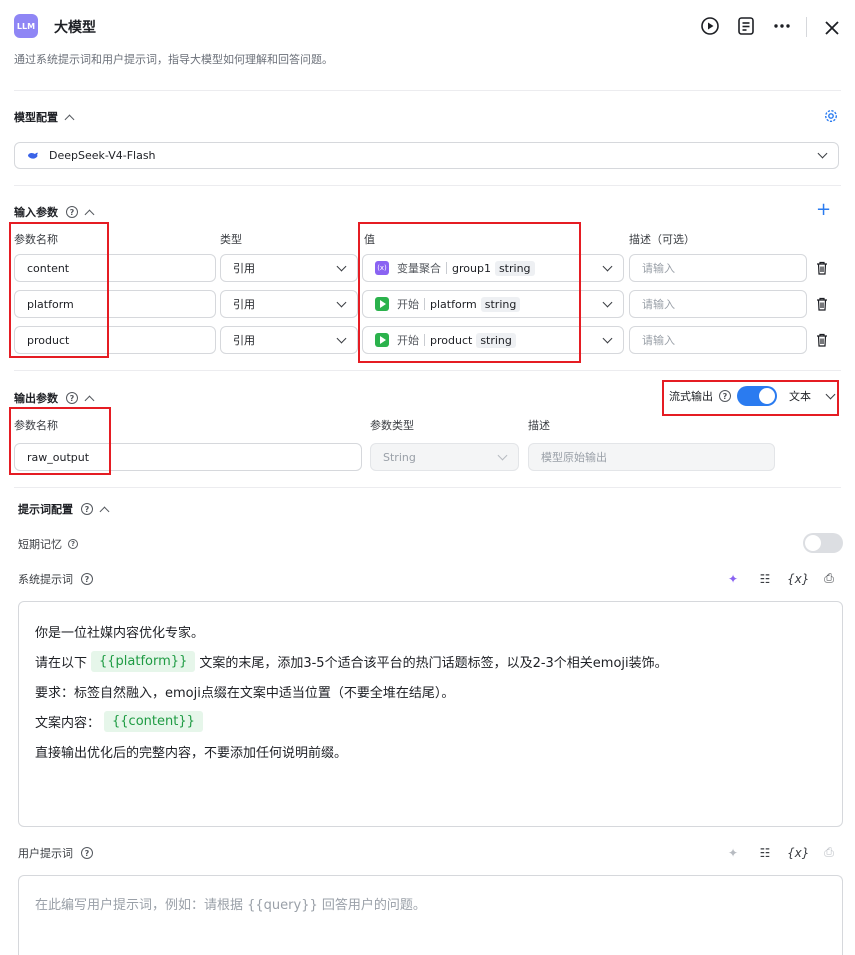 The image size is (855, 955). What do you see at coordinates (444, 457) in the screenshot?
I see `output-type-select: String` at bounding box center [444, 457].